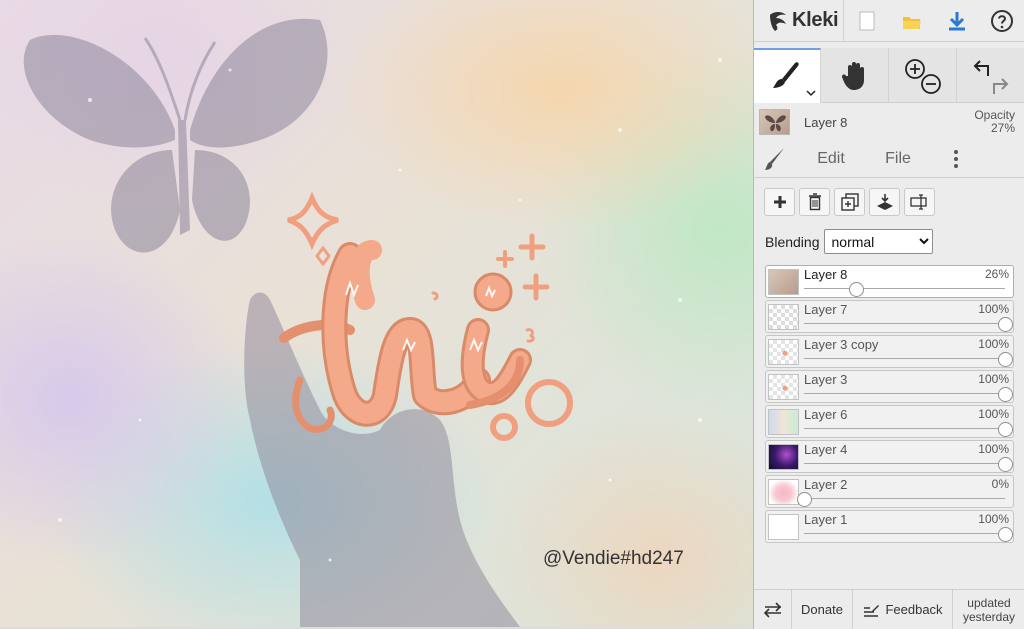 The height and width of the screenshot is (629, 1024). Describe the element at coordinates (889, 491) in the screenshot. I see `layer-row: Layer 2 0%` at that location.